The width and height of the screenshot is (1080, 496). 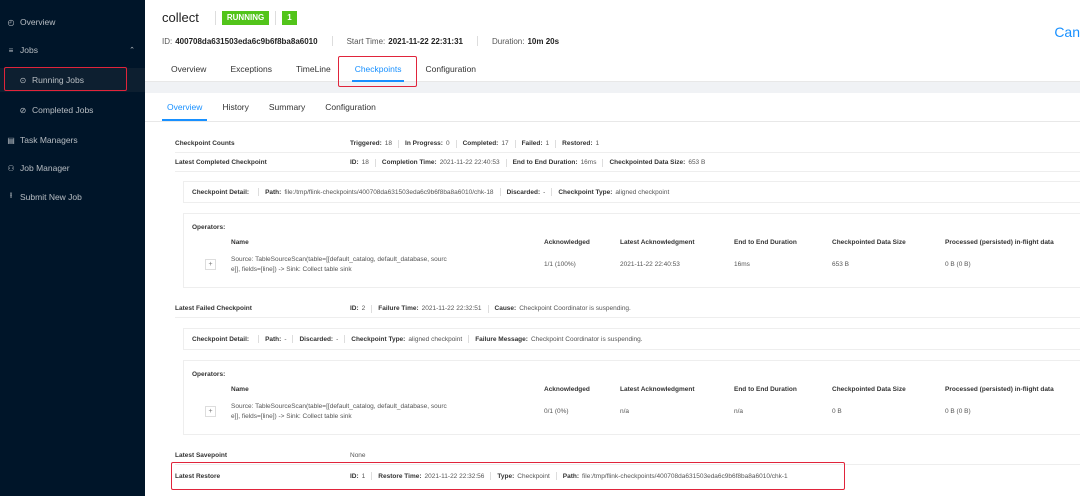 I want to click on checkpoint-path: -, so click(x=285, y=339).